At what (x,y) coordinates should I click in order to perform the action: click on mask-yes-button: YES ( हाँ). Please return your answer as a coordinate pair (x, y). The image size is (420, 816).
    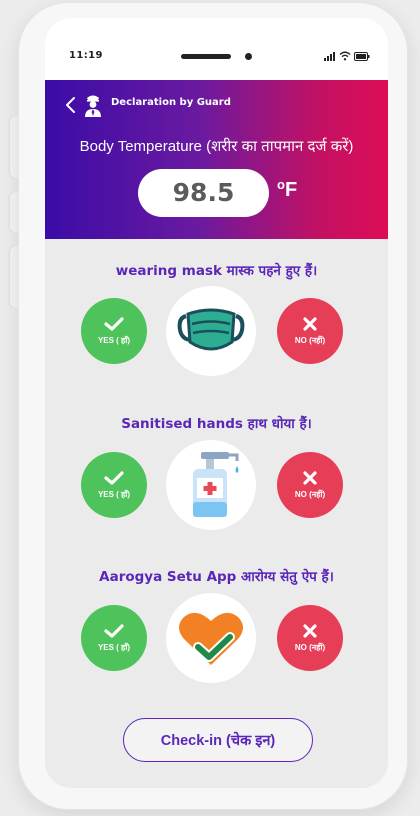
    Looking at the image, I should click on (114, 331).